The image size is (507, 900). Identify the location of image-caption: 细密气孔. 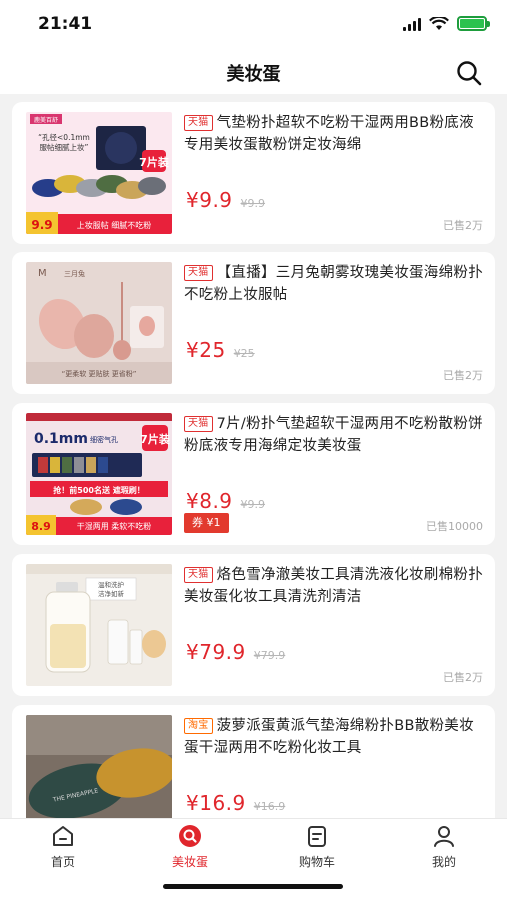
(104, 439).